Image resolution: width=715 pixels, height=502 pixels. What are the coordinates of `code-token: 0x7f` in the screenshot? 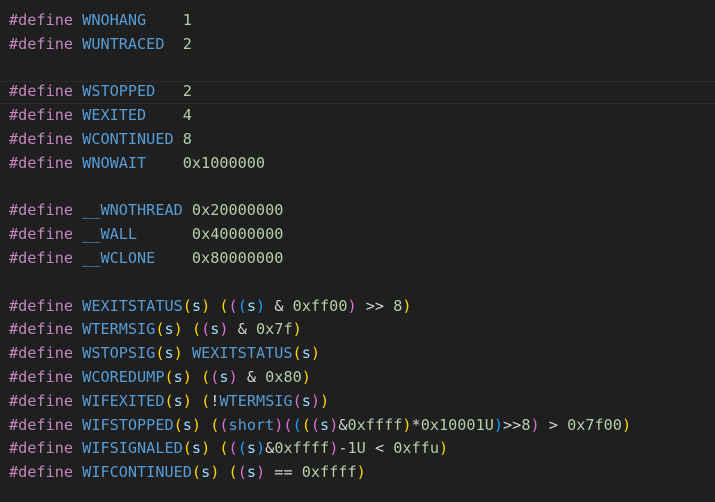 It's located at (274, 329).